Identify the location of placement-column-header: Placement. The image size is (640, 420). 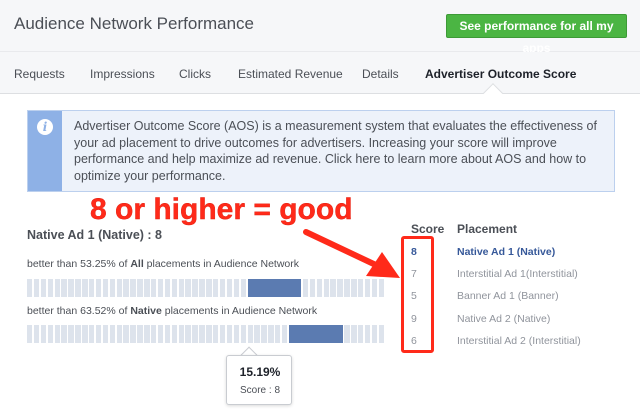
(487, 229).